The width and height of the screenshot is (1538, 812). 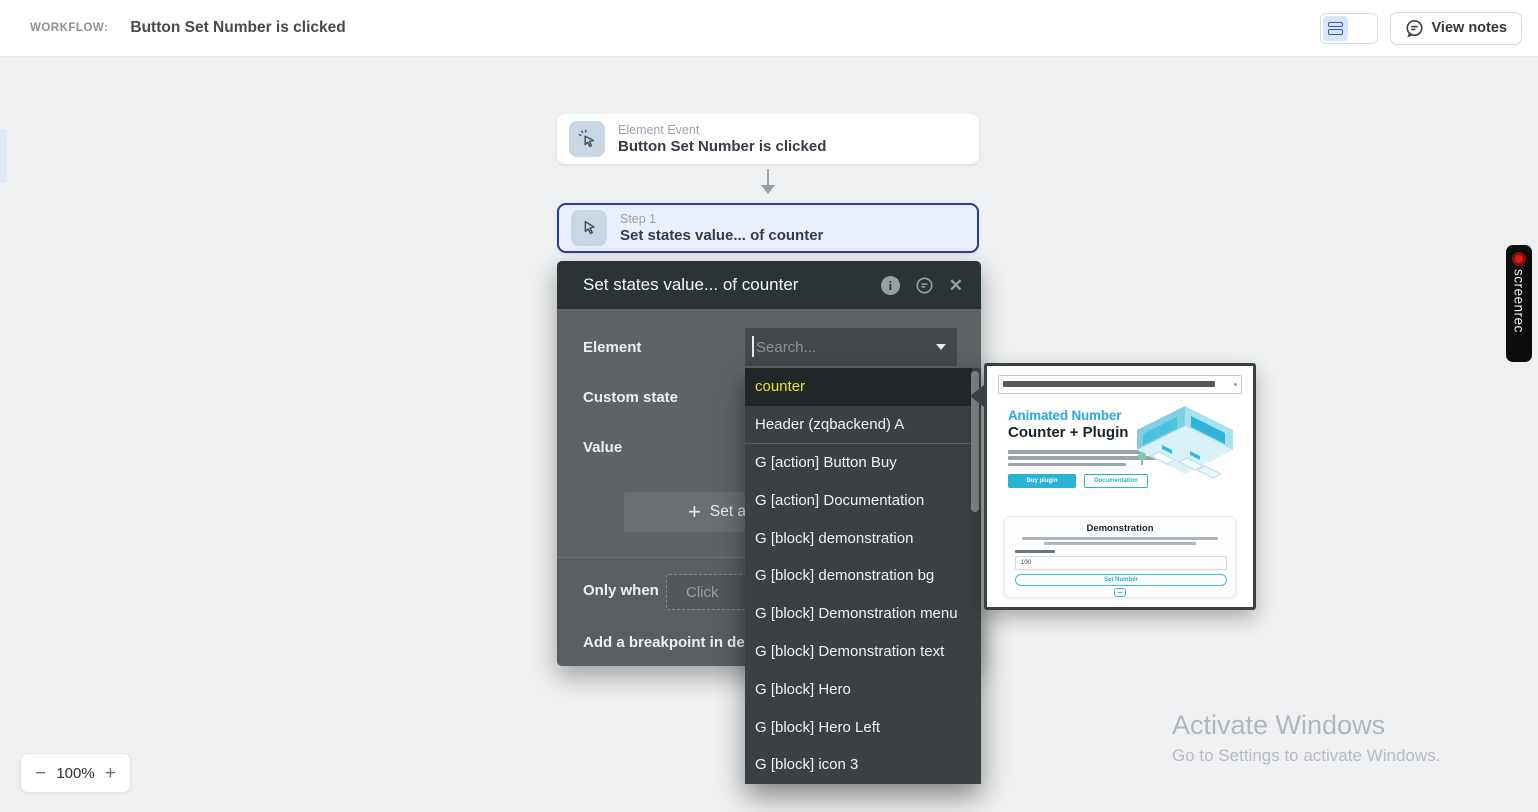 What do you see at coordinates (238, 27) in the screenshot?
I see `workflow-title: Button Set Number is clicked` at bounding box center [238, 27].